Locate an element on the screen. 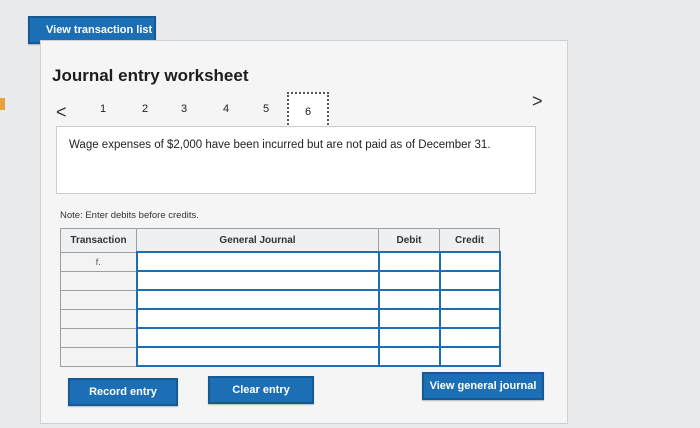  next-arrow-icon: > is located at coordinates (537, 101).